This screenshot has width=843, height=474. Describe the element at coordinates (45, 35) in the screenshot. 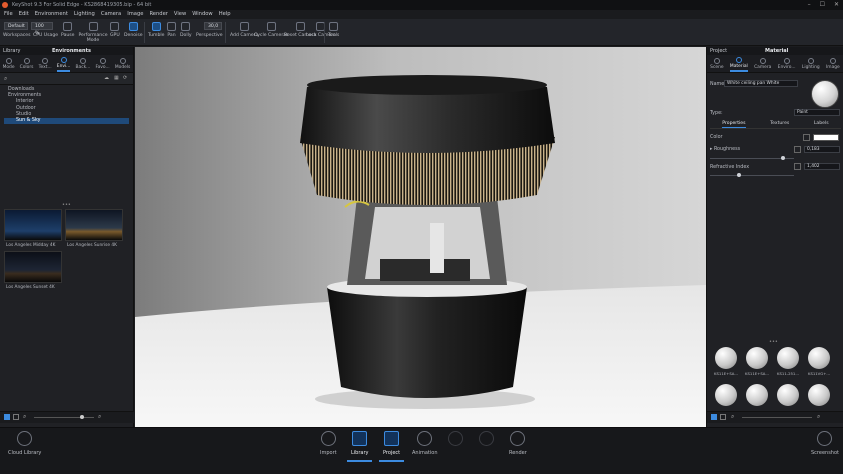

I see `cpu-usage-button: CPU Usage` at that location.